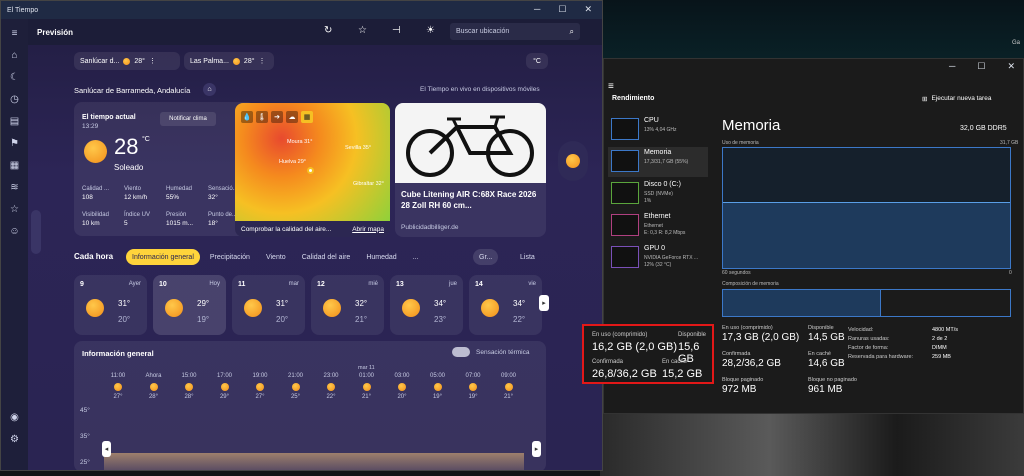 The height and width of the screenshot is (476, 1024). Describe the element at coordinates (381, 257) in the screenshot. I see `tab-5: Humedad` at that location.